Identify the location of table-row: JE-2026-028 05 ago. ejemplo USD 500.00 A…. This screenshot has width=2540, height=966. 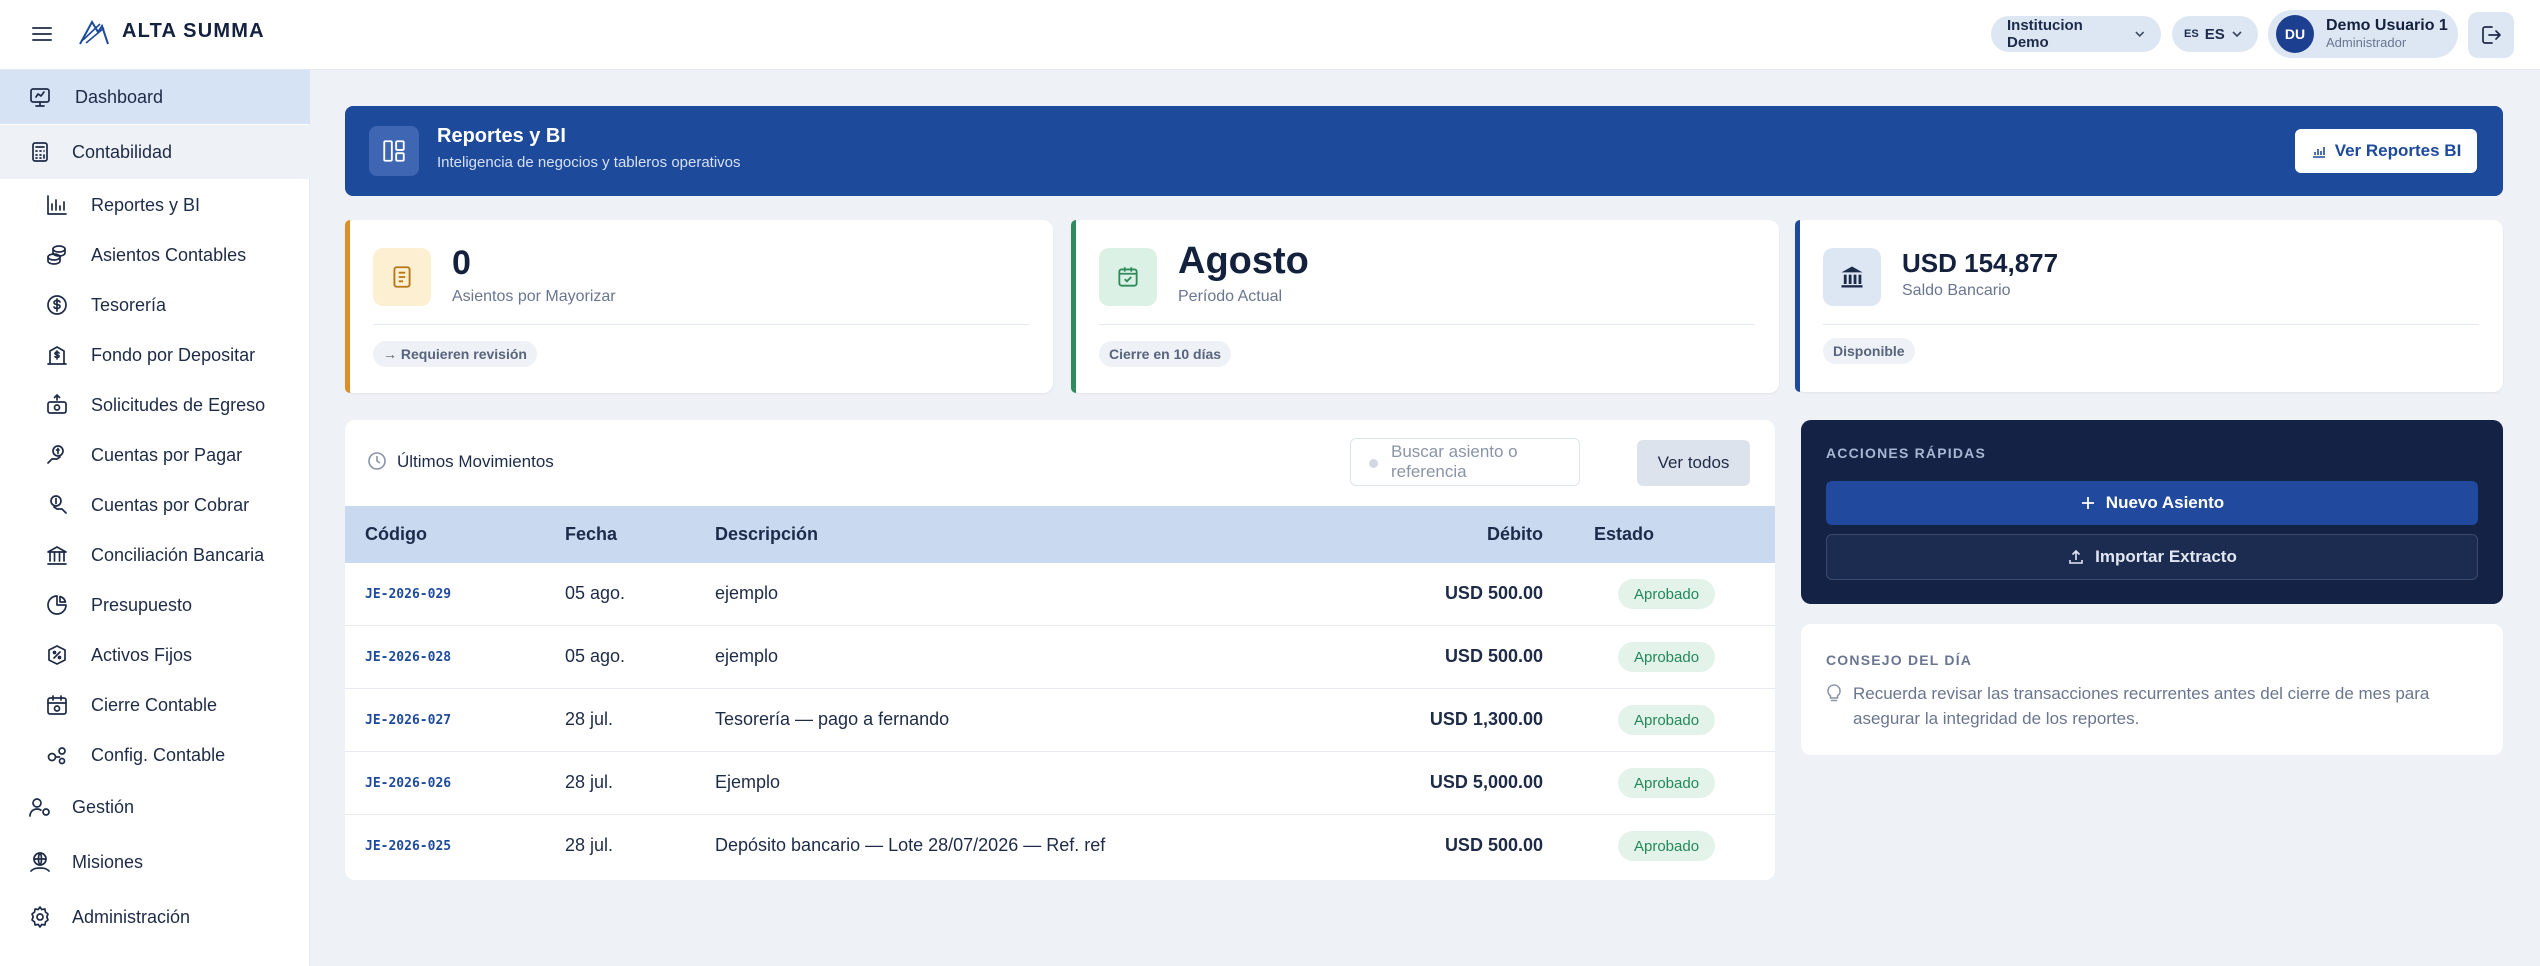
(1060, 657).